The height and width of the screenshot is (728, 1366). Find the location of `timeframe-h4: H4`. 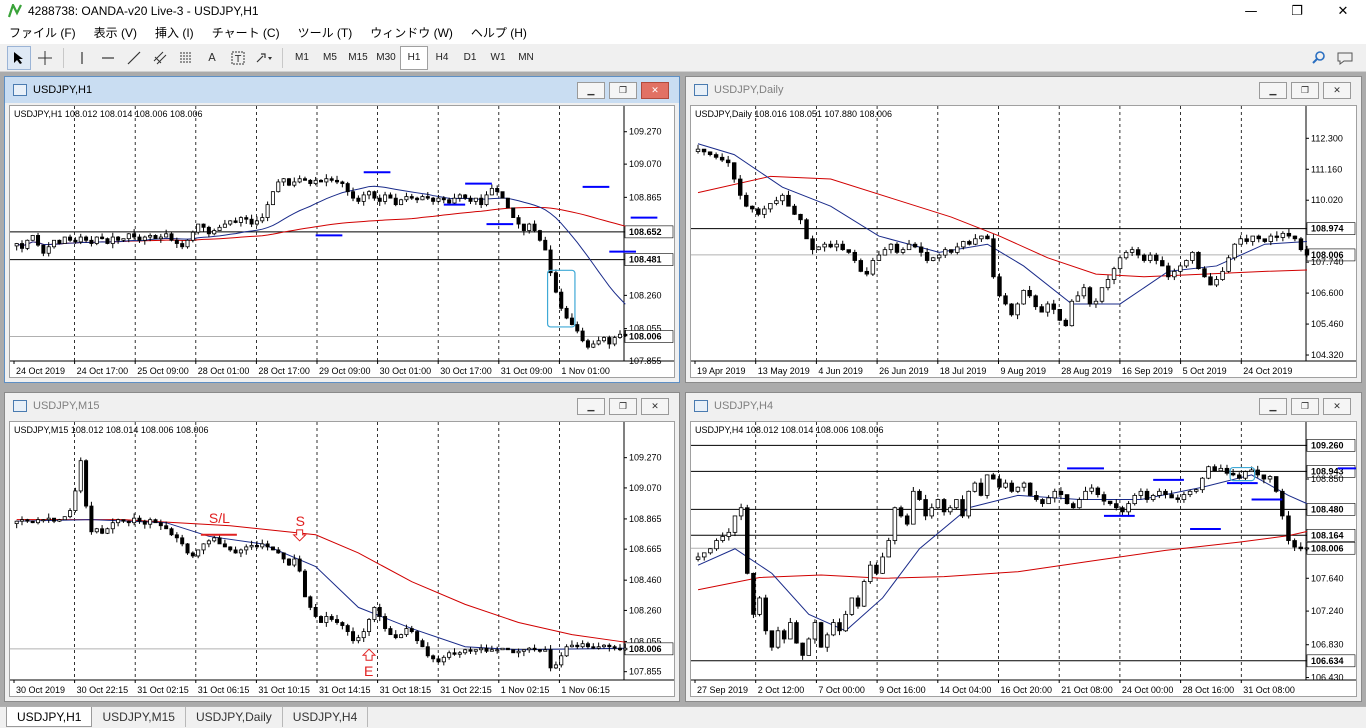

timeframe-h4: H4 is located at coordinates (442, 58).